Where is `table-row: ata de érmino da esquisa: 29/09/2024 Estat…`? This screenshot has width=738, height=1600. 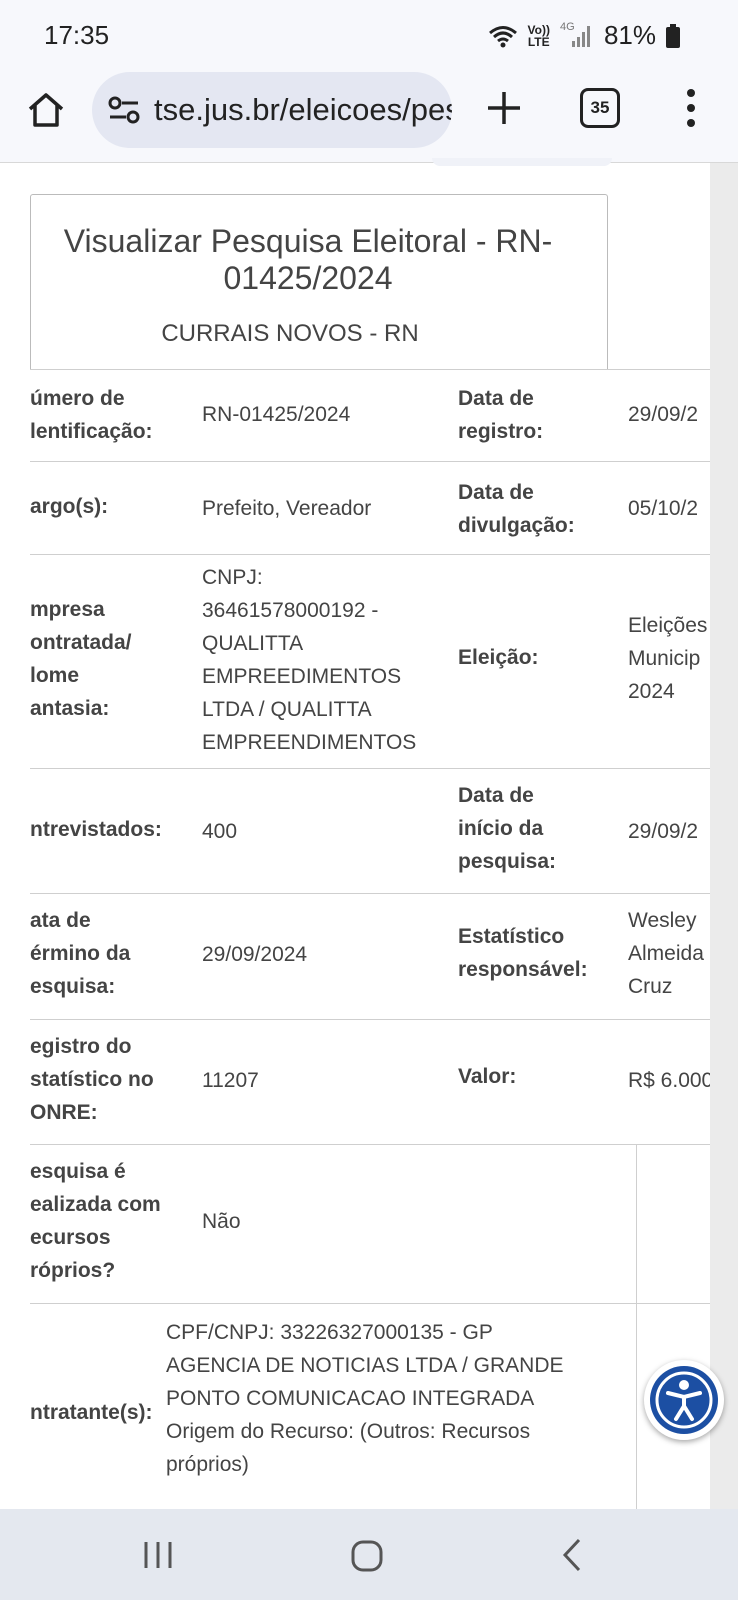
table-row: ata de érmino da esquisa: 29/09/2024 Estat… is located at coordinates (370, 956).